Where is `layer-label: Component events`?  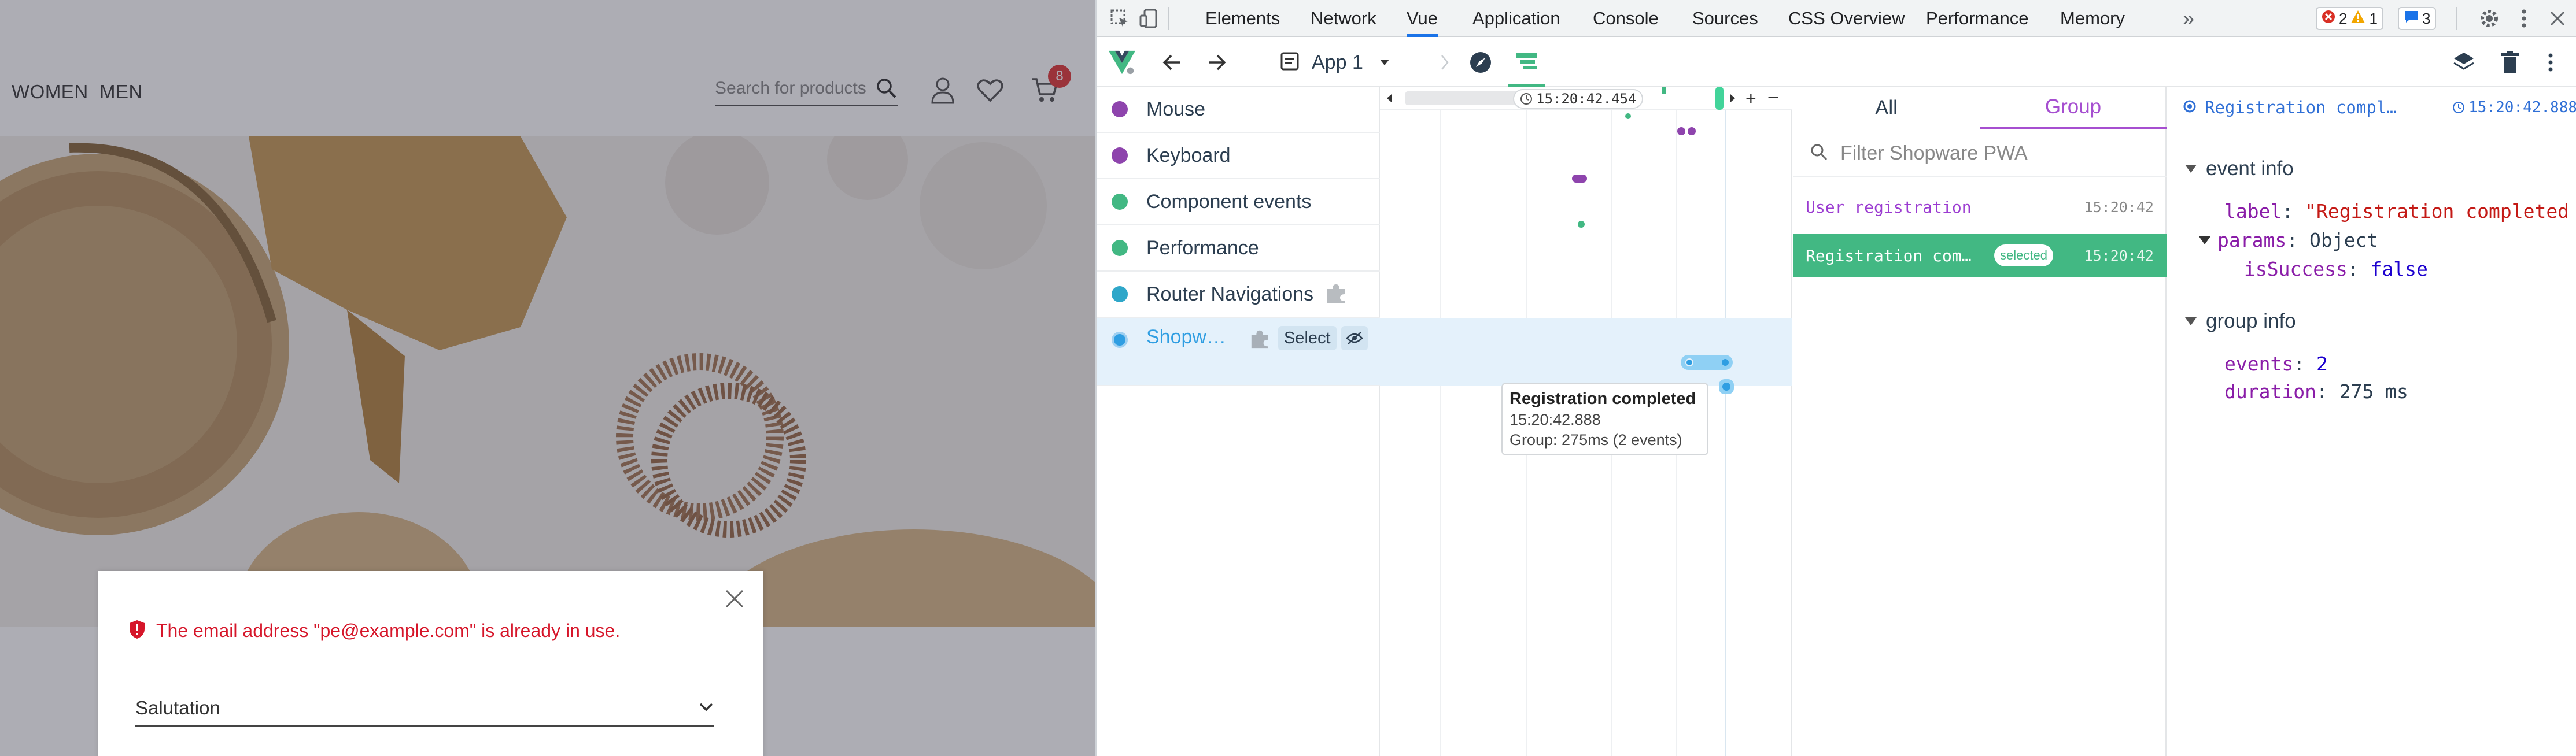
layer-label: Component events is located at coordinates (1229, 201).